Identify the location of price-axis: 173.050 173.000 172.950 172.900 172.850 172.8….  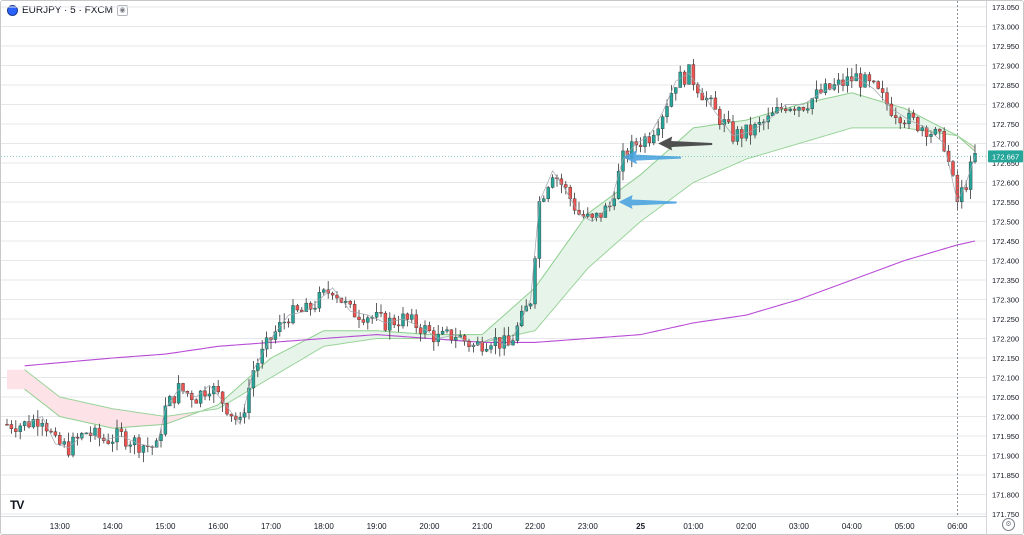
(1005, 267).